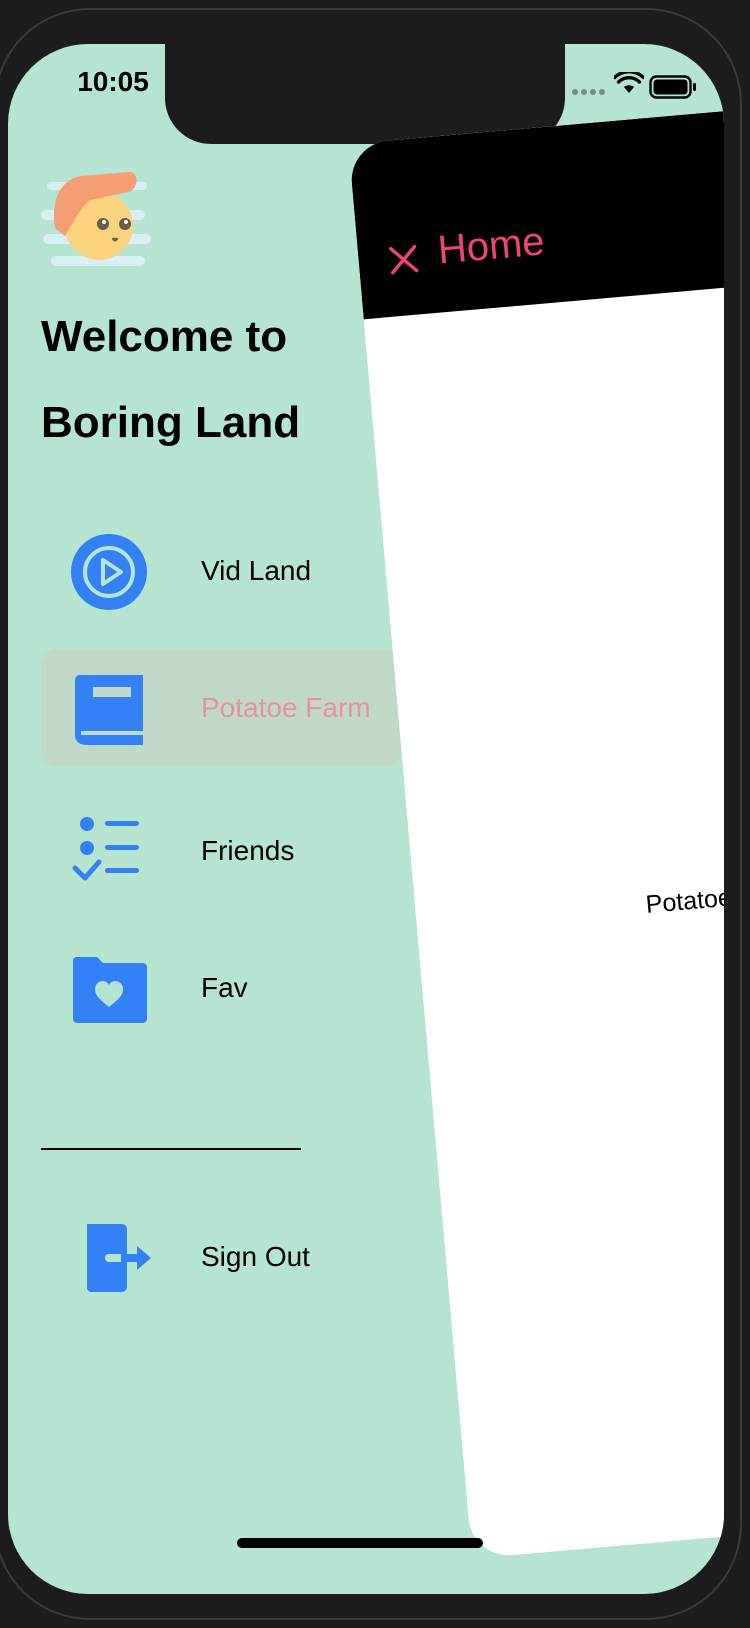  I want to click on book-icon, so click(109, 710).